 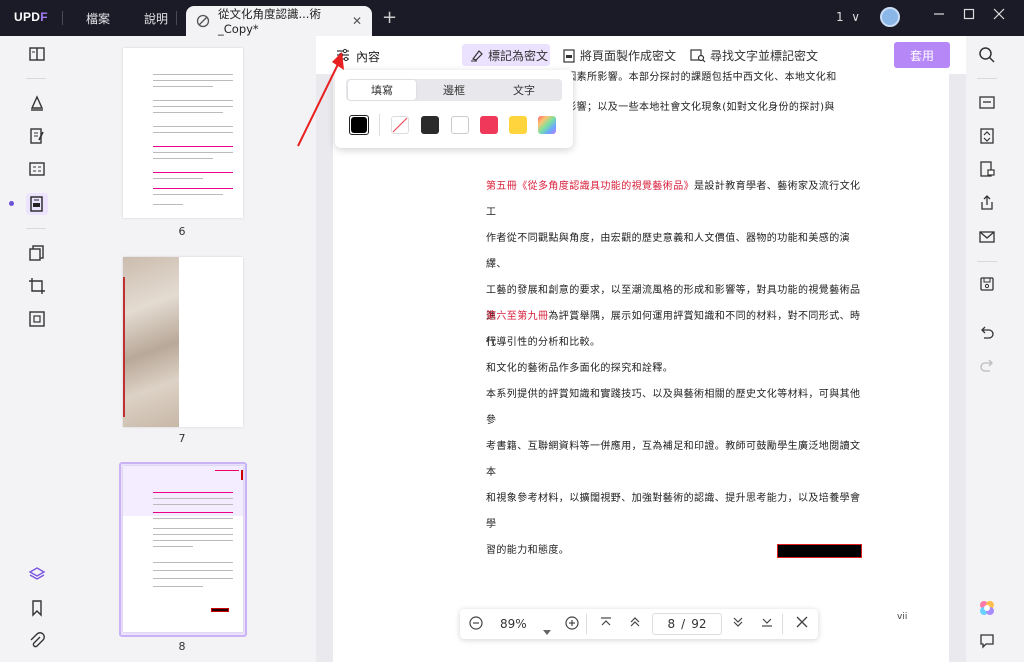 I want to click on previous-page-icon, so click(x=635, y=624).